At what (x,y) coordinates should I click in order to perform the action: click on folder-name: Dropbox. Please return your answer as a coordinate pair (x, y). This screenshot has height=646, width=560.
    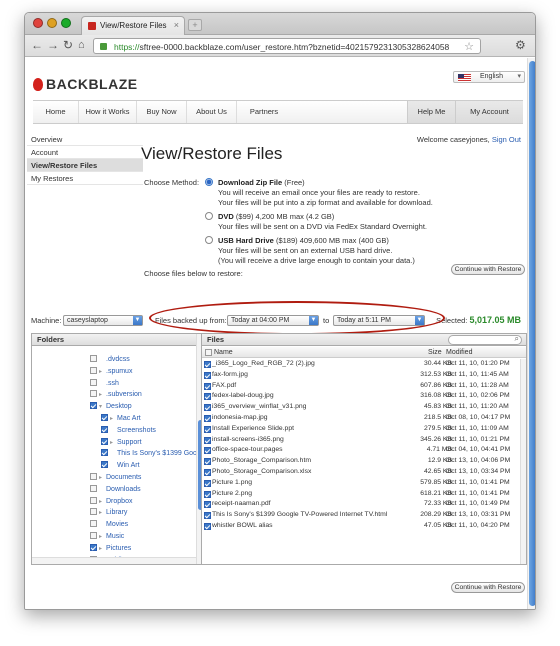
    Looking at the image, I should click on (119, 501).